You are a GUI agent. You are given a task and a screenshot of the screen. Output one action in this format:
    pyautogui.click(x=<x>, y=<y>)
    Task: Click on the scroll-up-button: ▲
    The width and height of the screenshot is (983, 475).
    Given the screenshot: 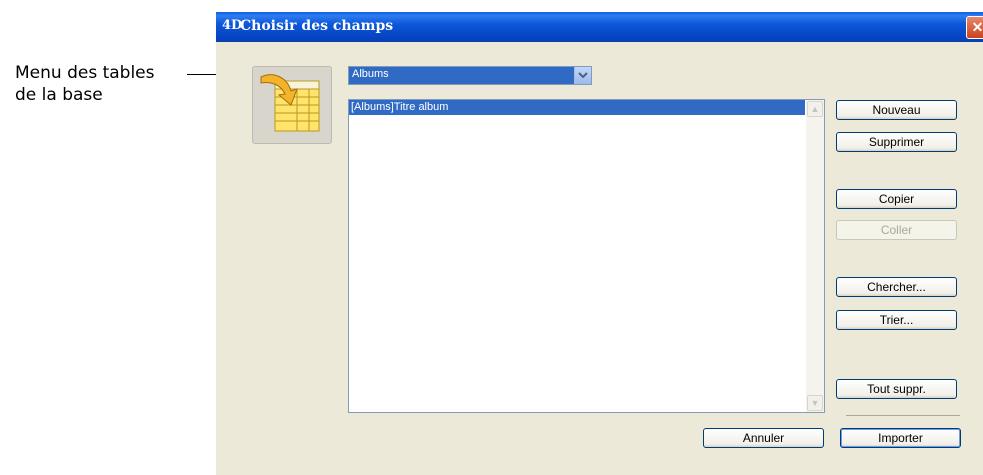 What is the action you would take?
    pyautogui.click(x=815, y=109)
    